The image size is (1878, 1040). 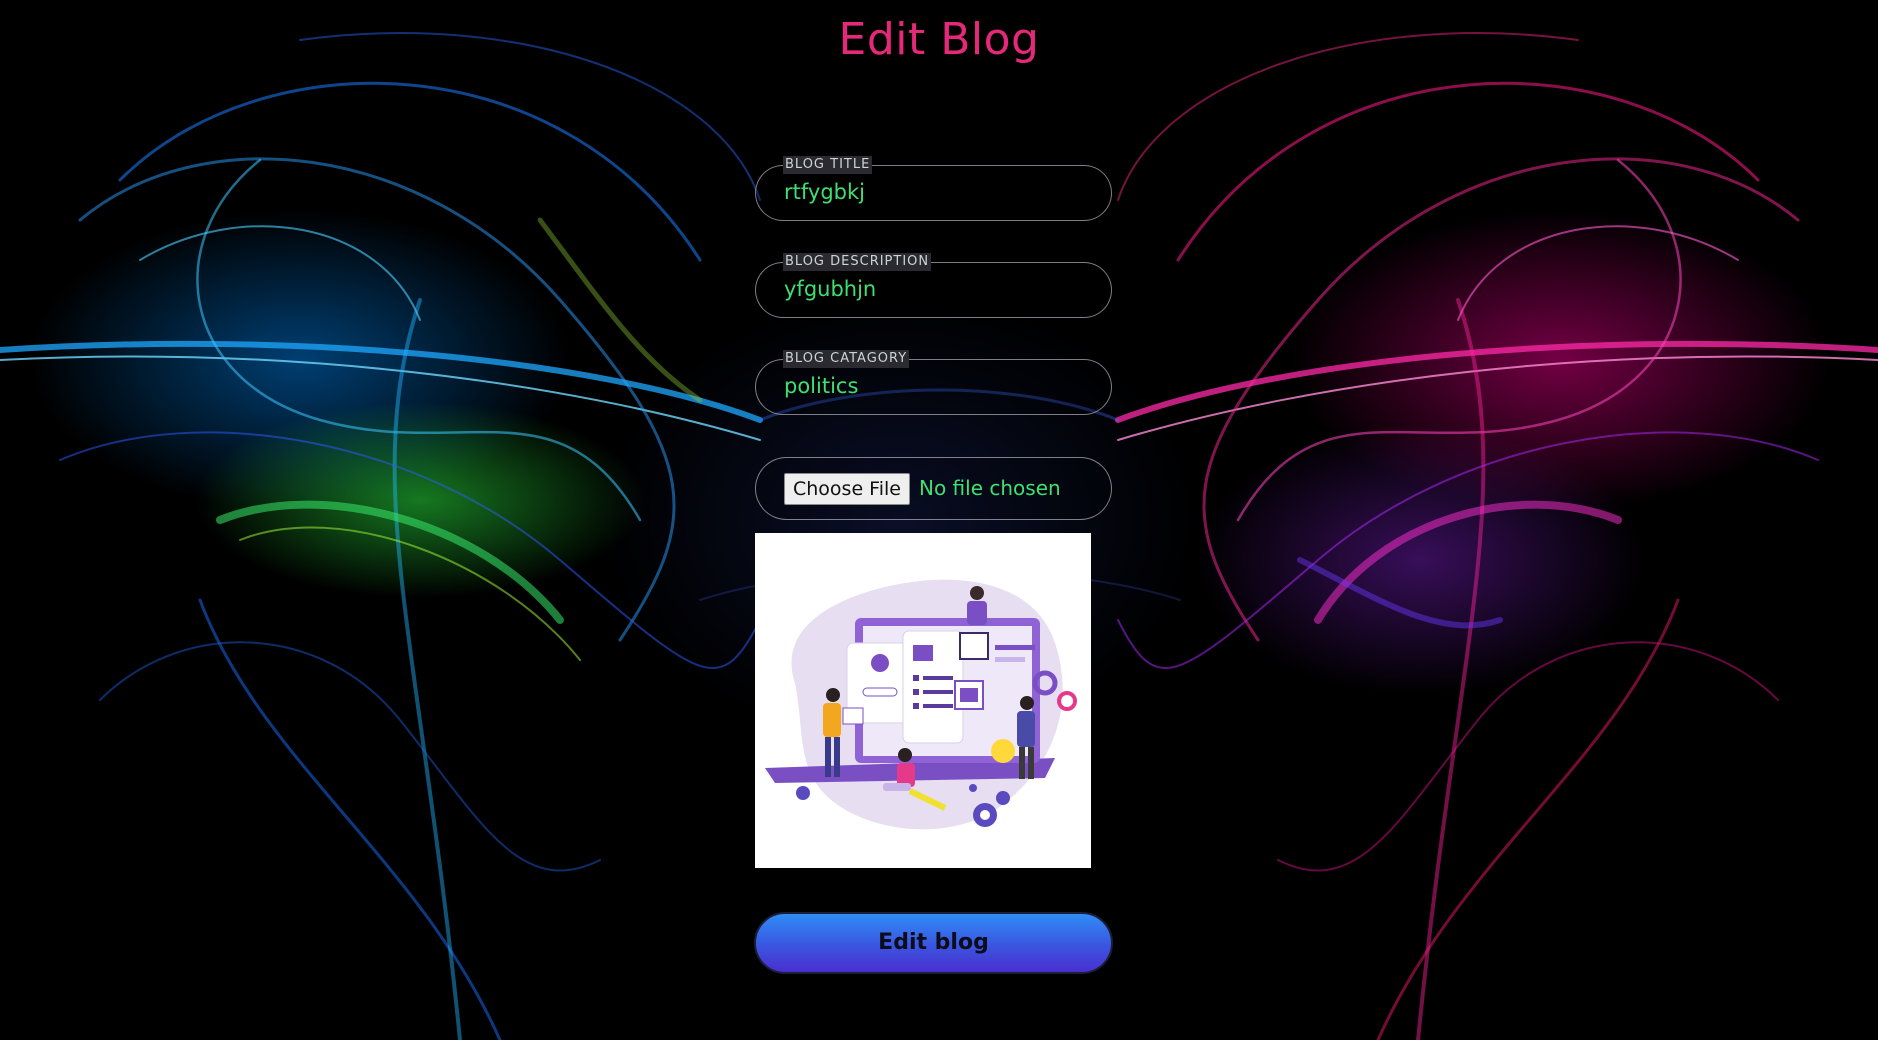 What do you see at coordinates (939, 39) in the screenshot?
I see `page-title: Edit Blog` at bounding box center [939, 39].